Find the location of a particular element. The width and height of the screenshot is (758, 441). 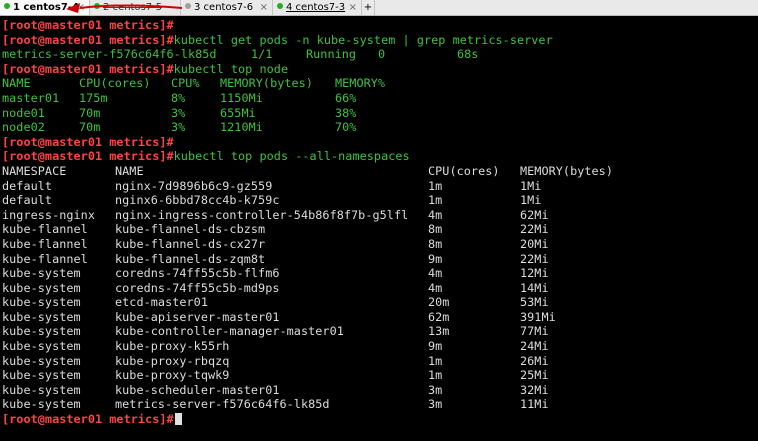

cell: 1/1 is located at coordinates (262, 54).